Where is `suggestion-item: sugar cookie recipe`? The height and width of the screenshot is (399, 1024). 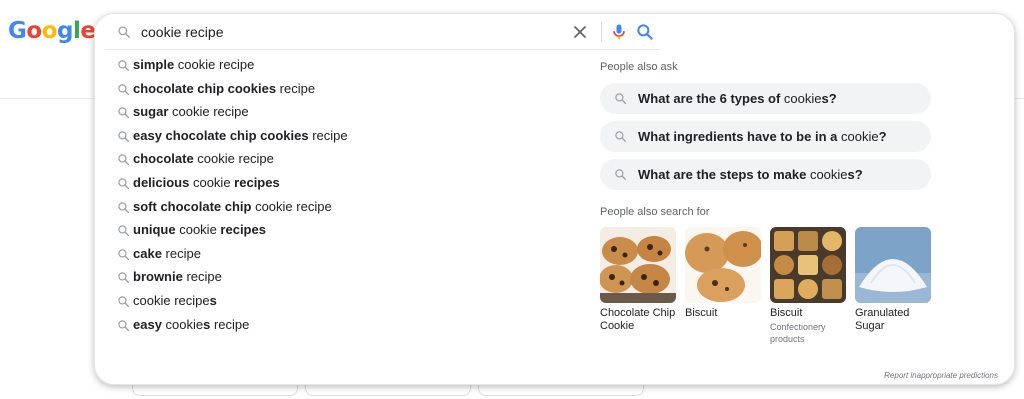
suggestion-item: sugar cookie recipe is located at coordinates (350, 113).